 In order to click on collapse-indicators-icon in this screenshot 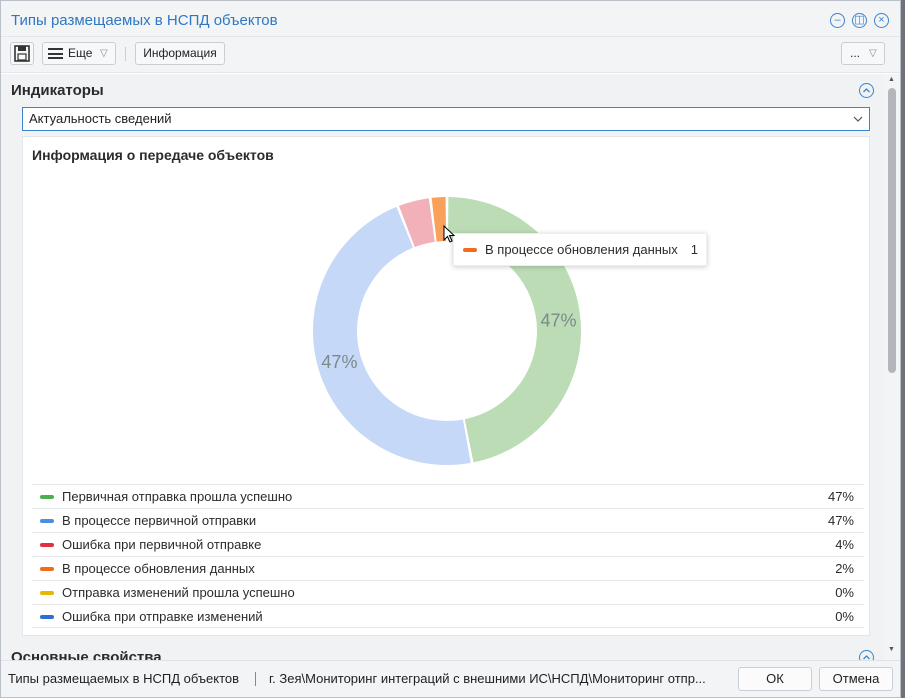, I will do `click(866, 90)`.